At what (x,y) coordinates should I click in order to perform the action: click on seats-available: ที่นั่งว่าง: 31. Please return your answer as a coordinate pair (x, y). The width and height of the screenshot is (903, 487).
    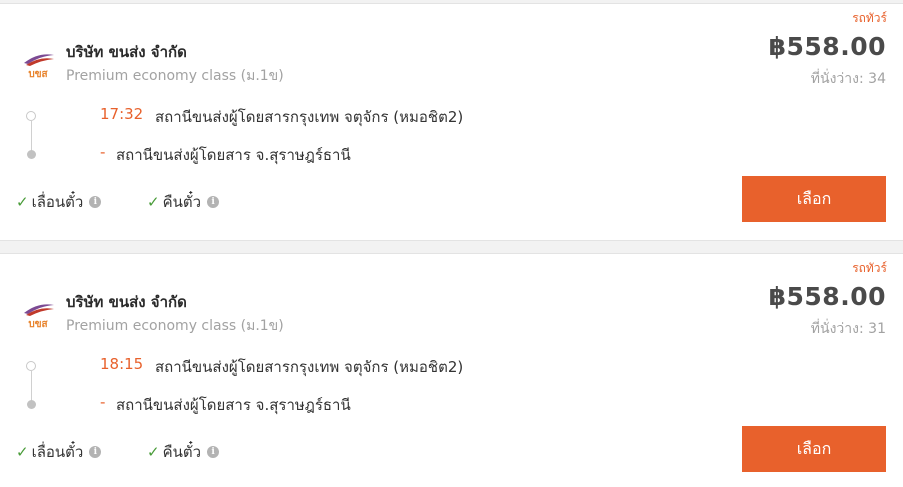
    Looking at the image, I should click on (848, 329).